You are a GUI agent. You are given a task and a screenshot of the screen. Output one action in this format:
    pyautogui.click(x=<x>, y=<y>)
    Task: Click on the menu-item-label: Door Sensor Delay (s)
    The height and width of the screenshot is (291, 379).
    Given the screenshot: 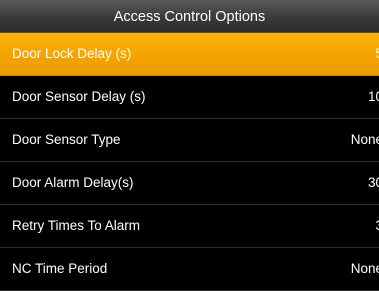 What is the action you would take?
    pyautogui.click(x=79, y=96)
    